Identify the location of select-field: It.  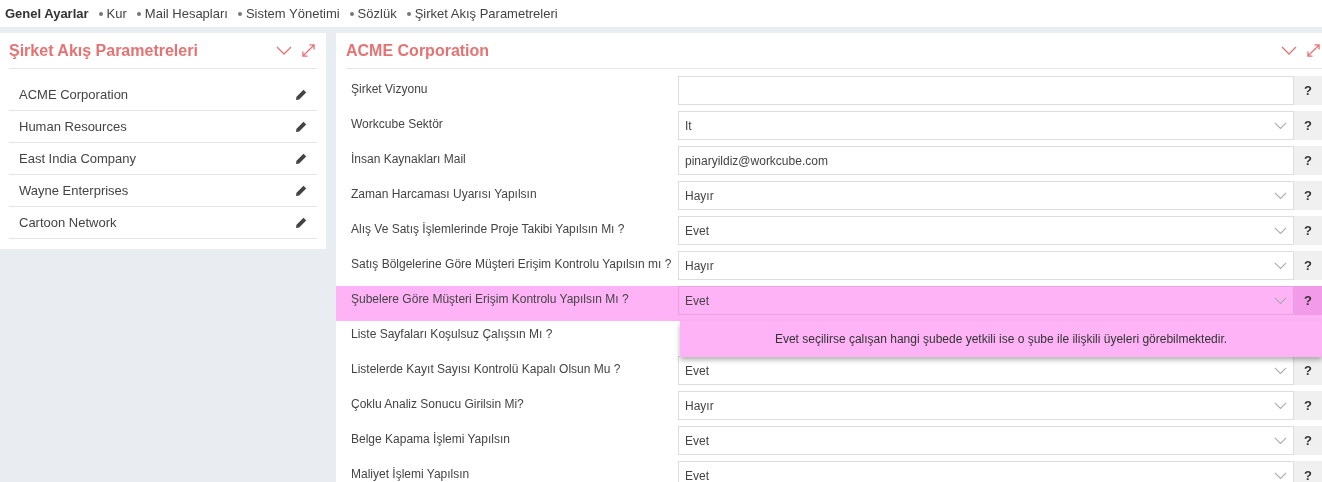
(986, 125).